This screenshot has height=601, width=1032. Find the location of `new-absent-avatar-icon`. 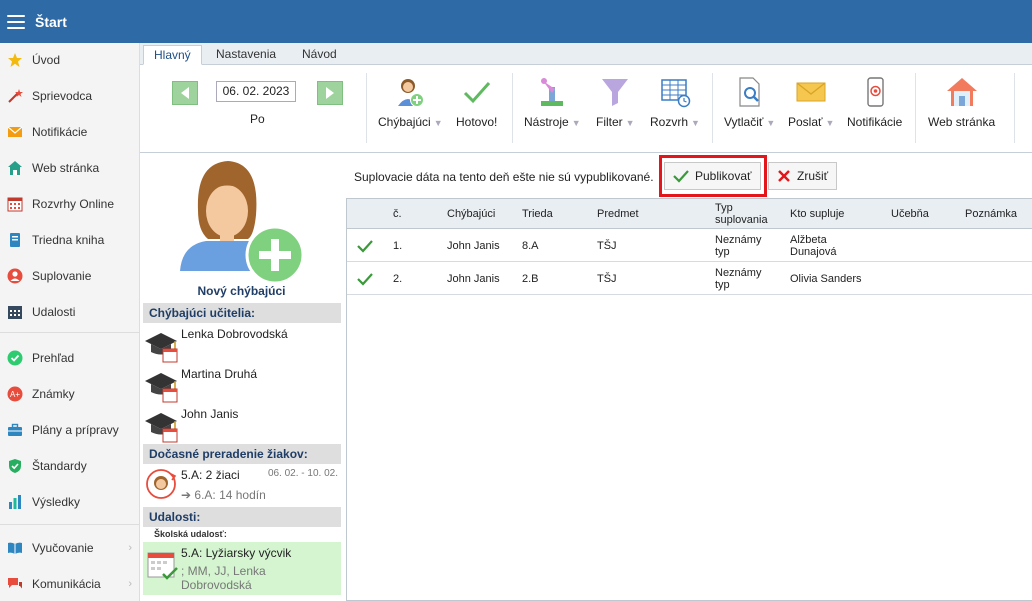

new-absent-avatar-icon is located at coordinates (241, 220).